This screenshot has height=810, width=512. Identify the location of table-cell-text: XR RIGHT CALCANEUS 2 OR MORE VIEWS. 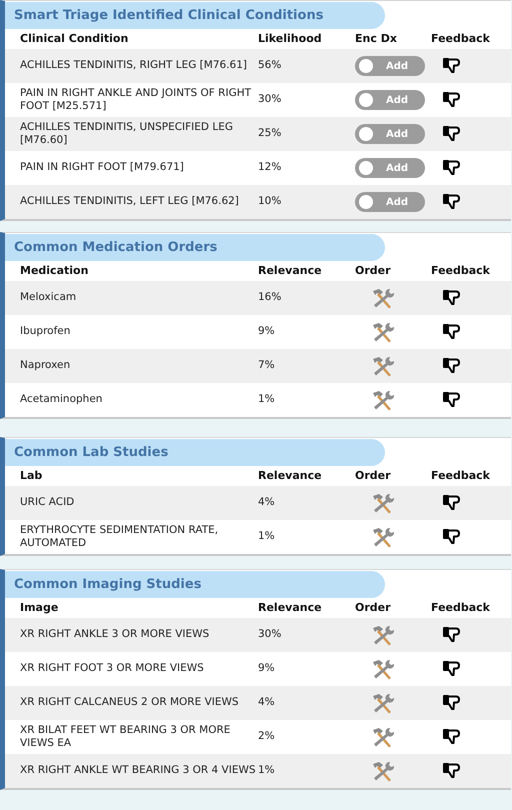
(129, 702).